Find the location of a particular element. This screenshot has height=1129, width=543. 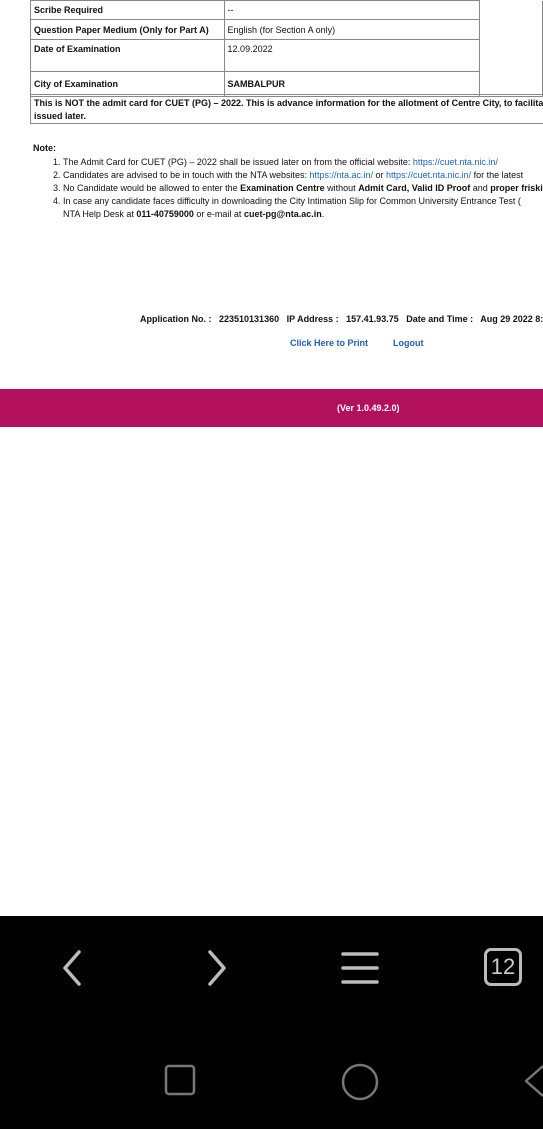

system-back-icon is located at coordinates (531, 1081).